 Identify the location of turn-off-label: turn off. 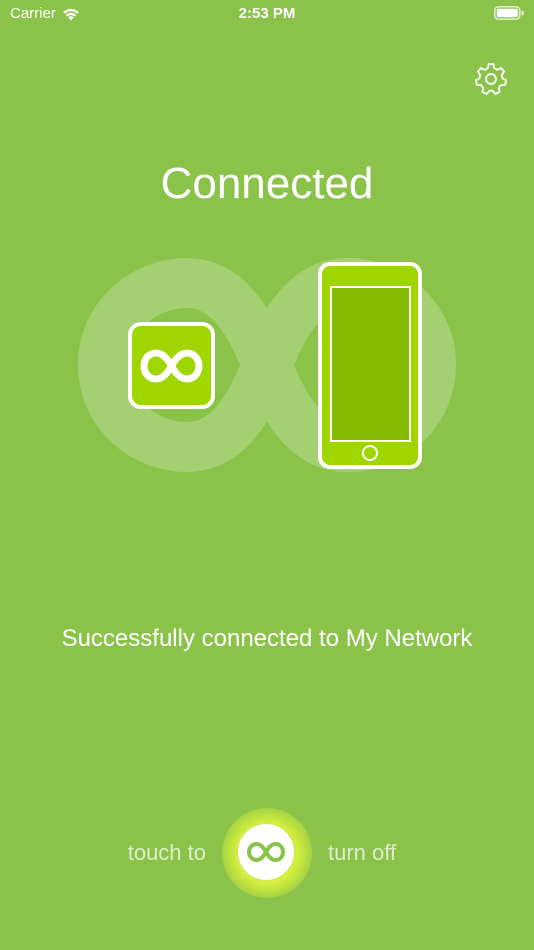
(362, 852).